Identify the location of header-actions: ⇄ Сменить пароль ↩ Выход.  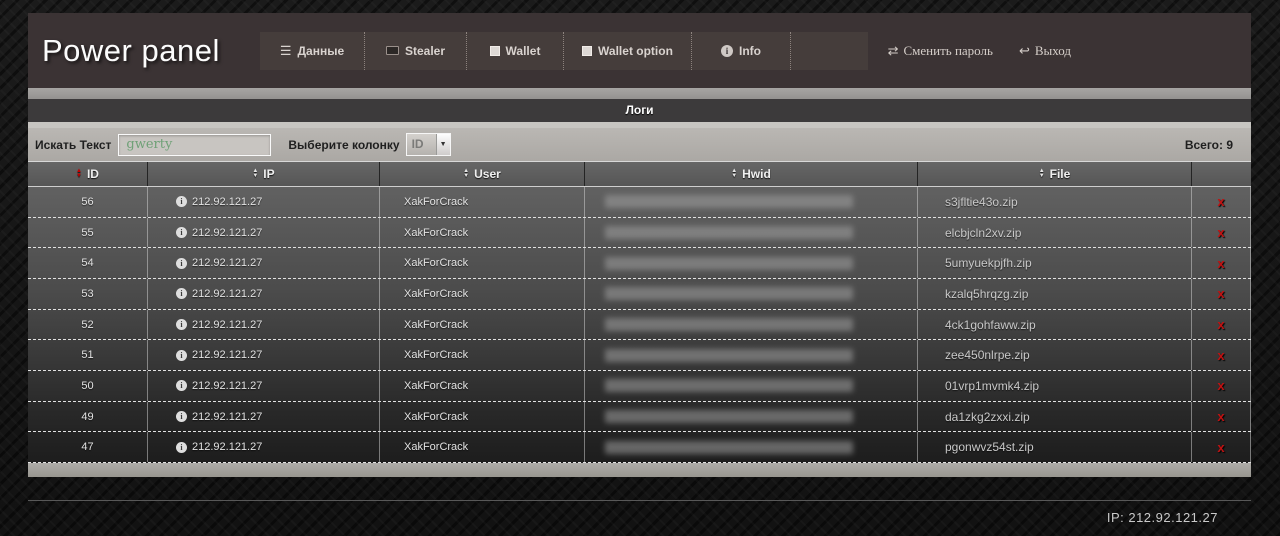
(979, 51).